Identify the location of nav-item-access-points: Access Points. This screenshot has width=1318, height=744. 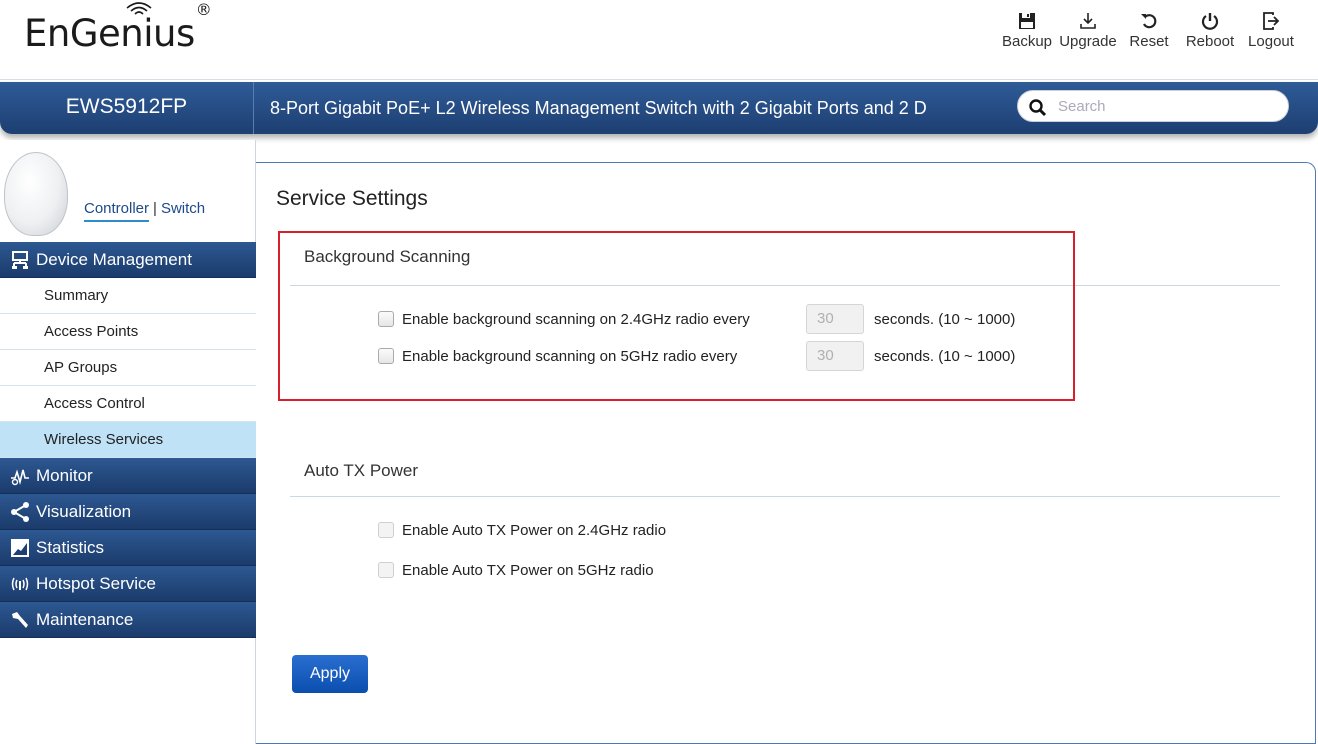
(128, 332).